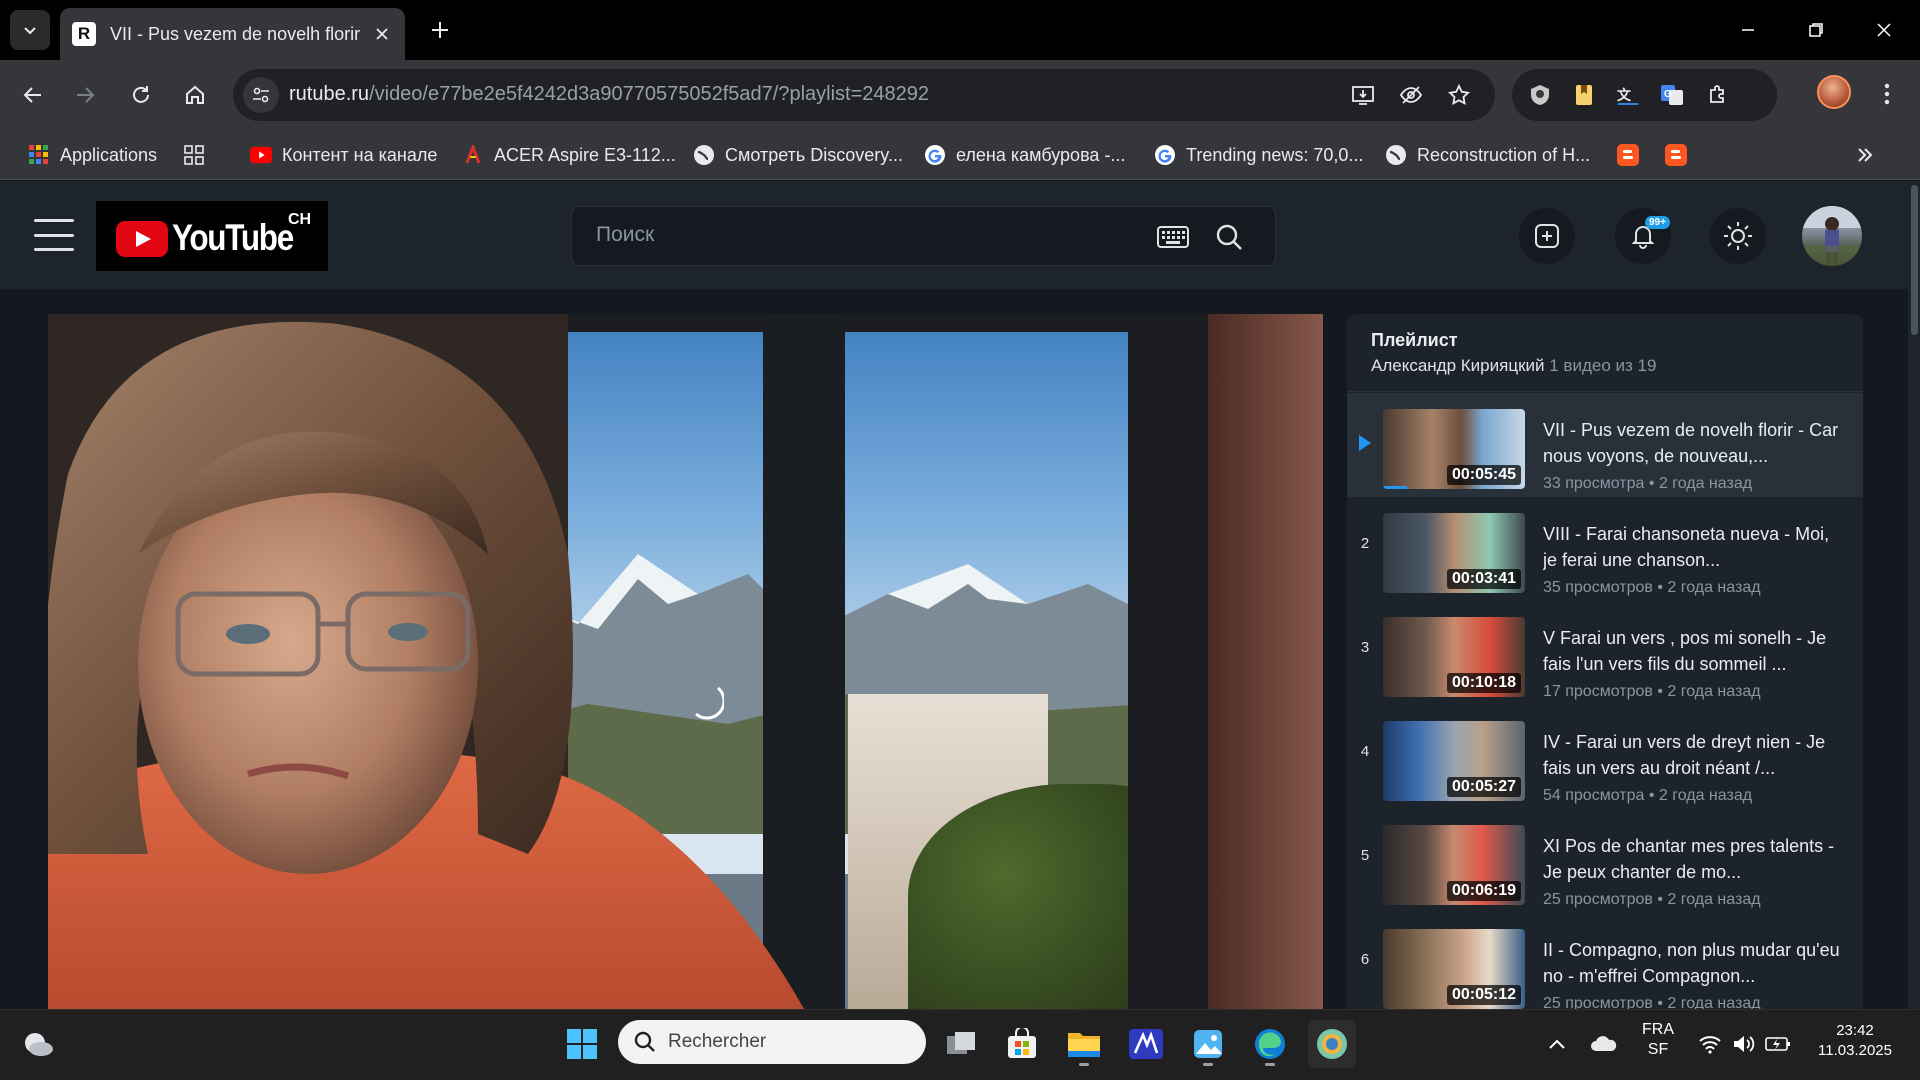 This screenshot has width=1920, height=1080. Describe the element at coordinates (1395, 487) in the screenshot. I see `watch-progress-bar` at that location.